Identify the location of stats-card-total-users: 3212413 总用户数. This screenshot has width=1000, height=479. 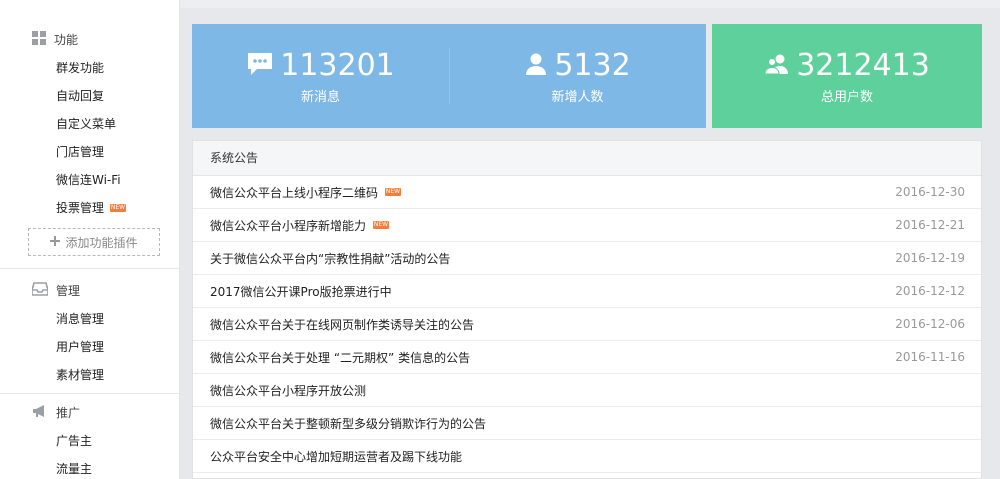
(847, 76).